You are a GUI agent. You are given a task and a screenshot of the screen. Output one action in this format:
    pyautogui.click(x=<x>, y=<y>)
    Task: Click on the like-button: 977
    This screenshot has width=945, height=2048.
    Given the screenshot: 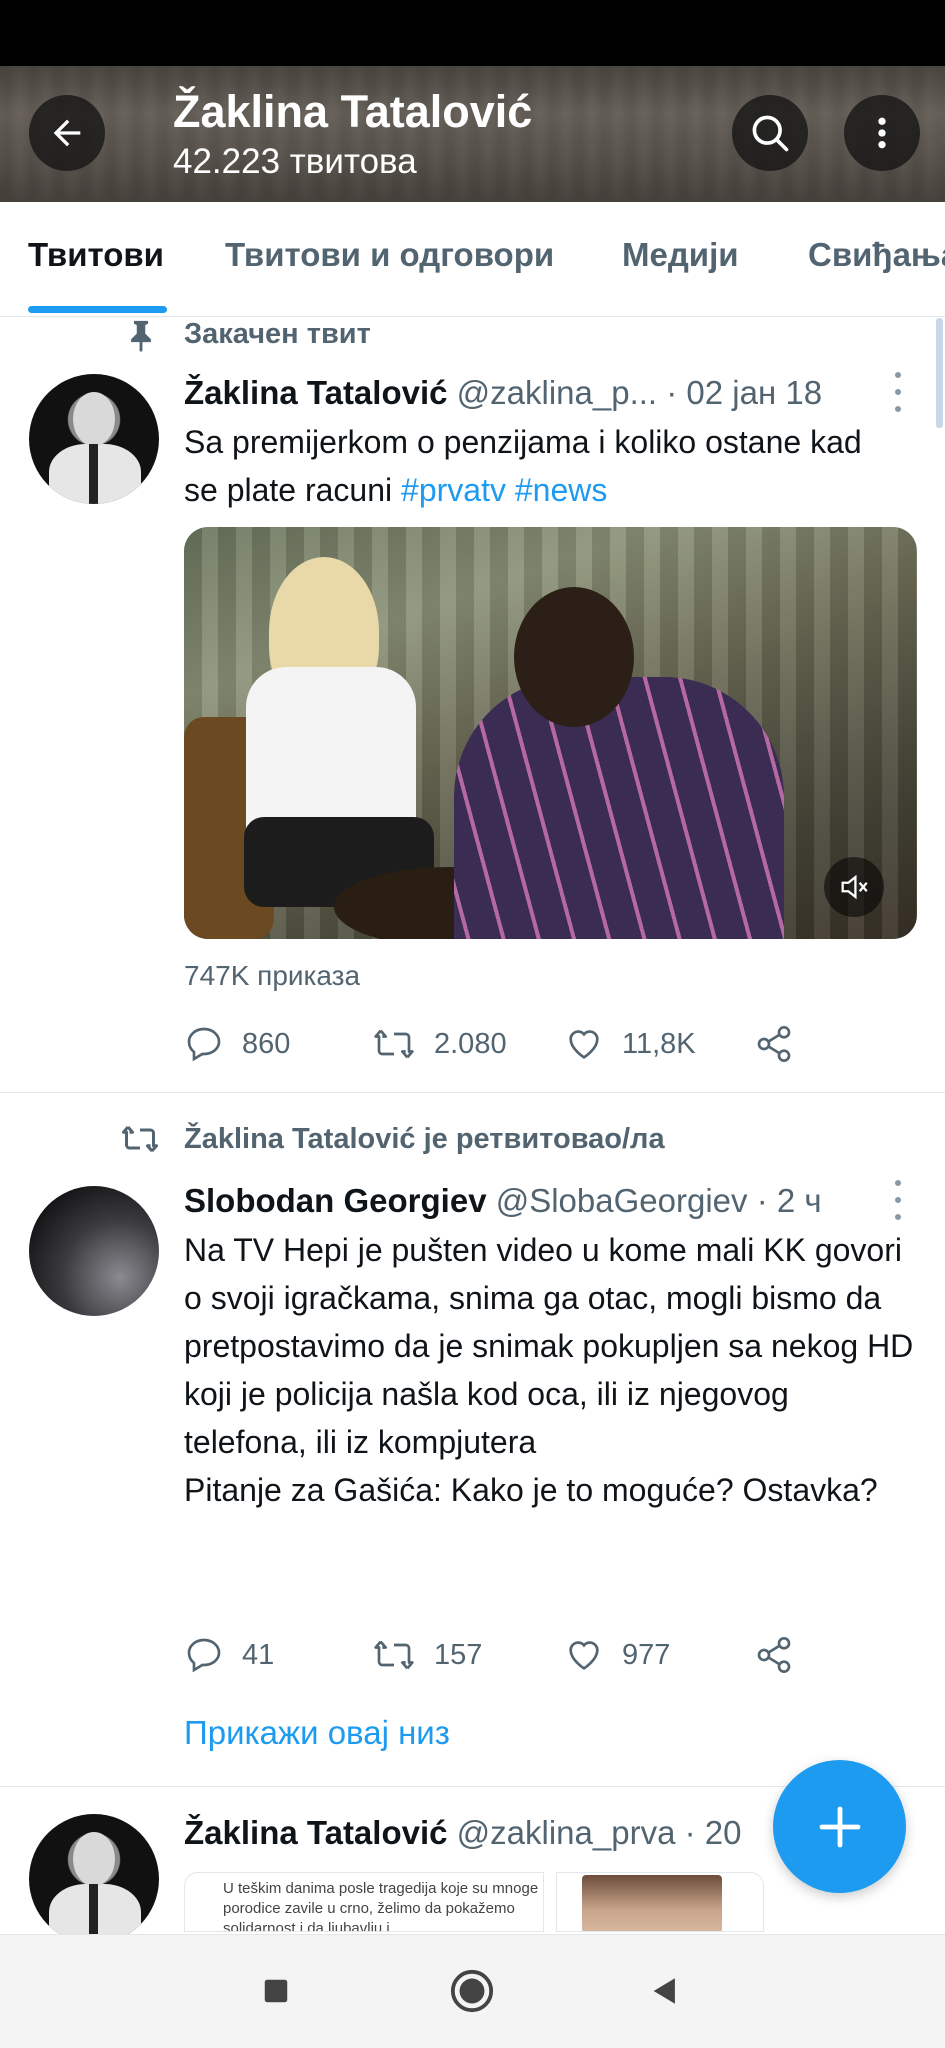 What is the action you would take?
    pyautogui.click(x=617, y=1655)
    